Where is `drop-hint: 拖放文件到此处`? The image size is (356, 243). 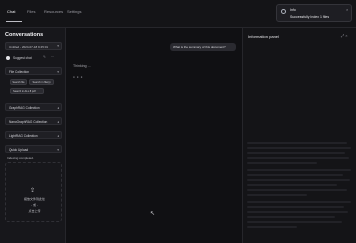
drop-hint: 拖放文件到此处 is located at coordinates (34, 199).